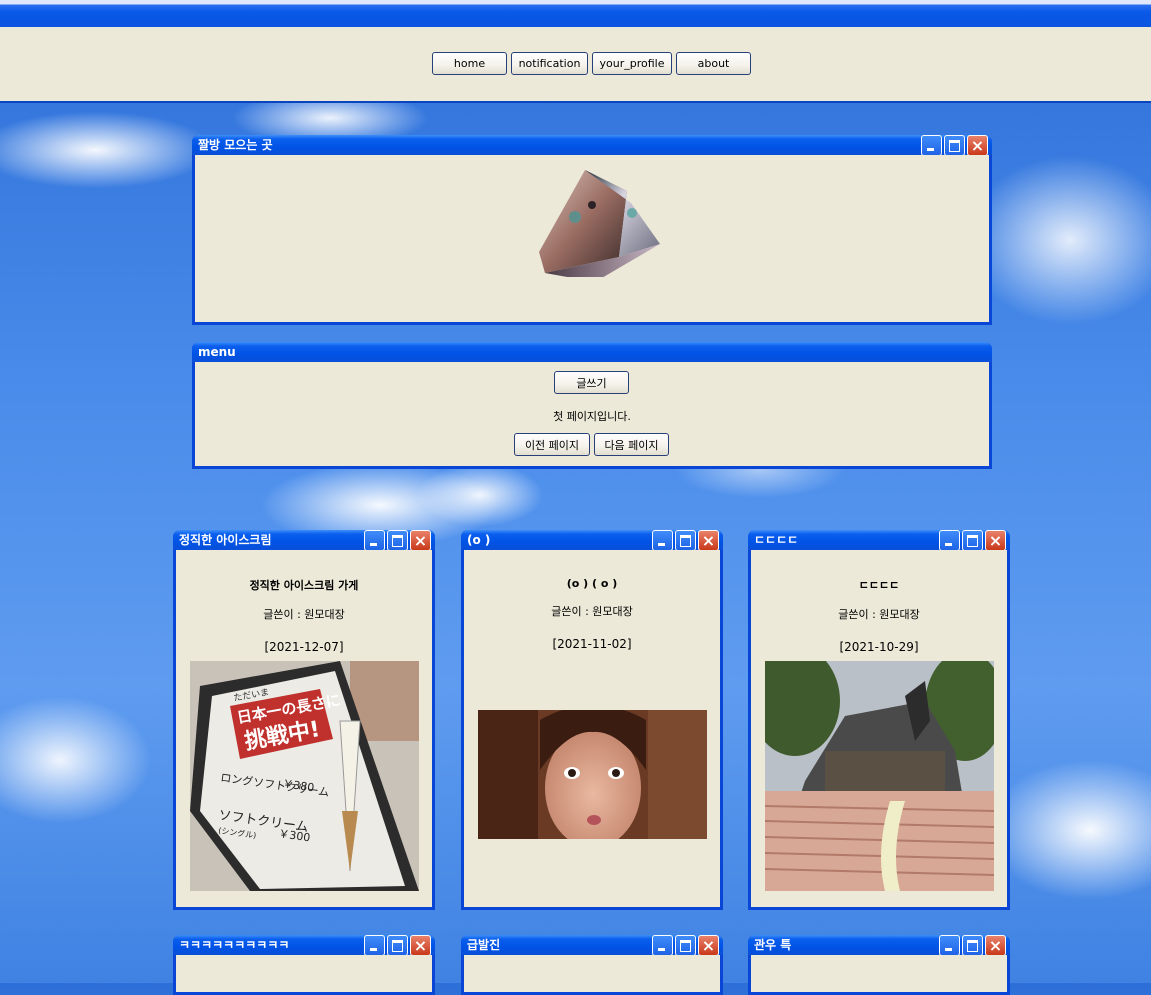 This screenshot has width=1151, height=995. I want to click on post-card-title: 관우 특, so click(773, 945).